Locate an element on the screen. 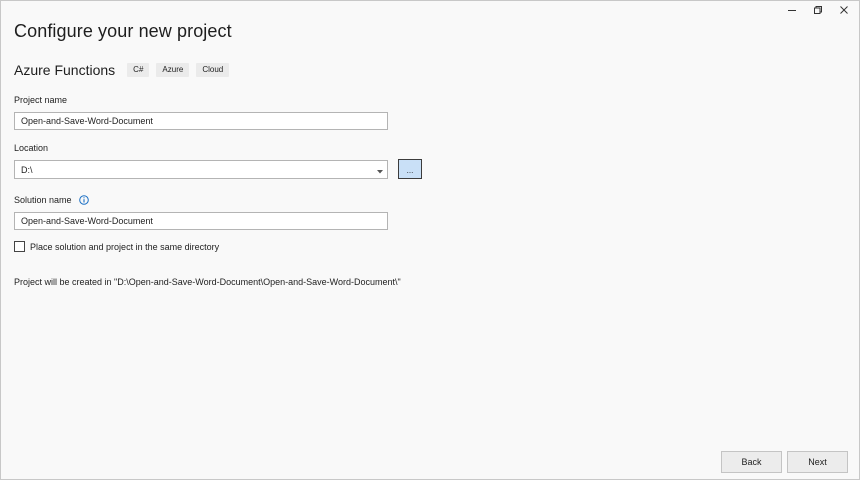  location-value: D:\ is located at coordinates (27, 169).